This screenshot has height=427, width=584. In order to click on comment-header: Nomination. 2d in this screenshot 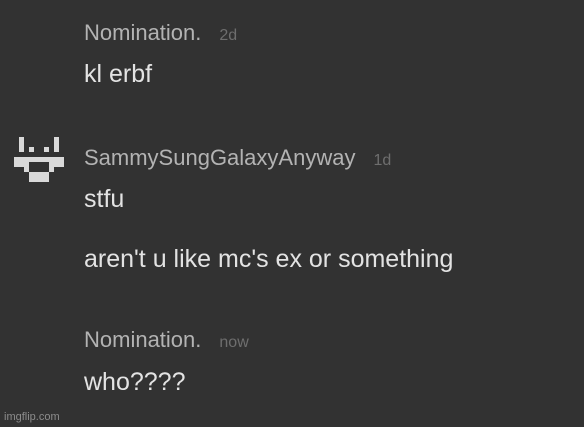, I will do `click(160, 33)`.